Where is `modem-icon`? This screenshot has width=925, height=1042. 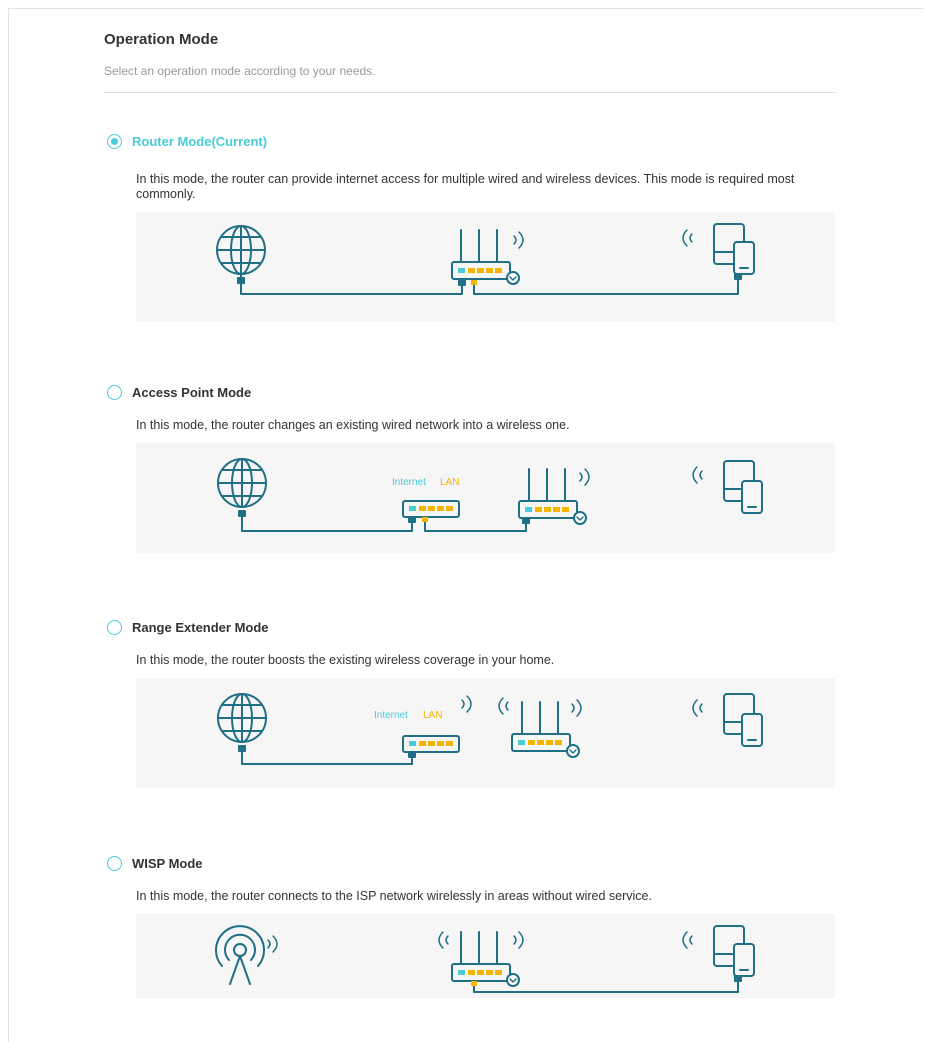
modem-icon is located at coordinates (431, 509).